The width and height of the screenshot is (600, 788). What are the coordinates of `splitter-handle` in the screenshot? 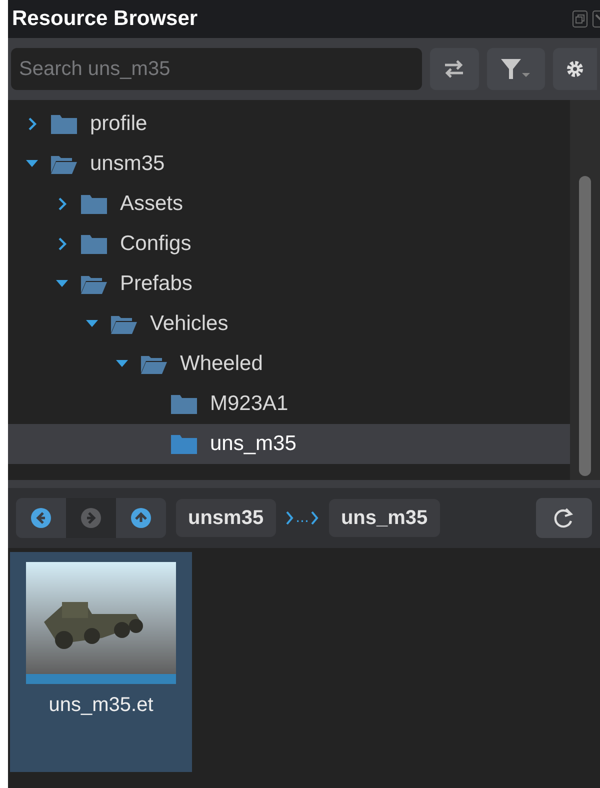 It's located at (304, 484).